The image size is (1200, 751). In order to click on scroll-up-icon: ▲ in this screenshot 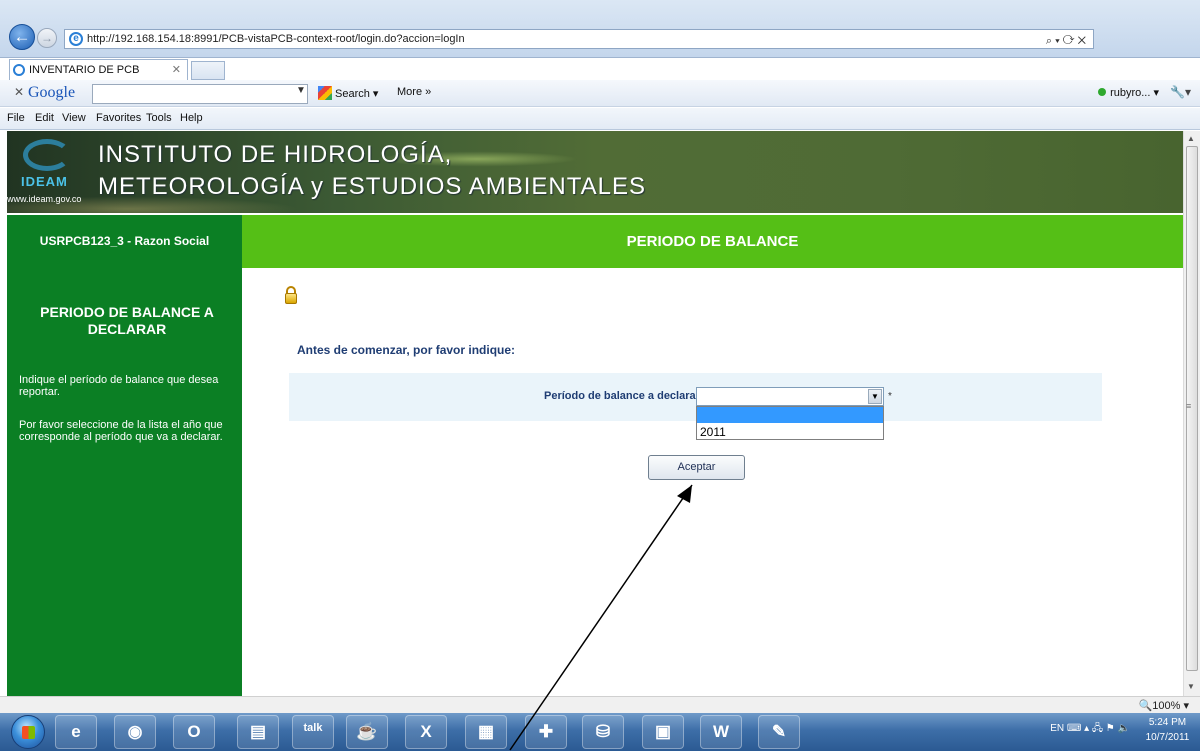, I will do `click(1191, 138)`.